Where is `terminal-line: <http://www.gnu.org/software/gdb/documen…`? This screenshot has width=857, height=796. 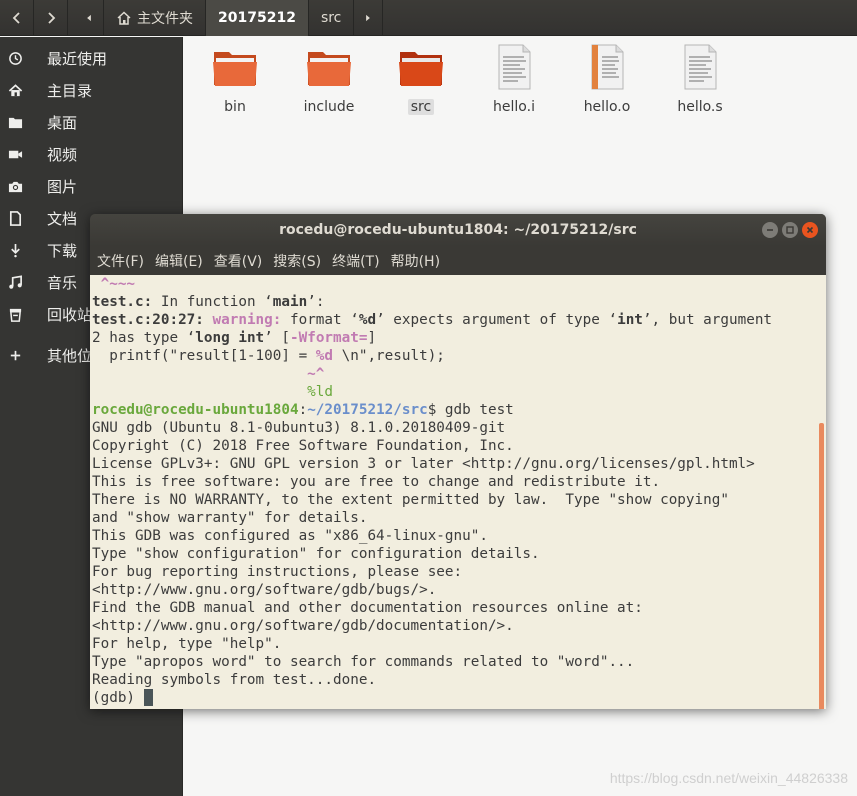
terminal-line: <http://www.gnu.org/software/gdb/documen… is located at coordinates (303, 626).